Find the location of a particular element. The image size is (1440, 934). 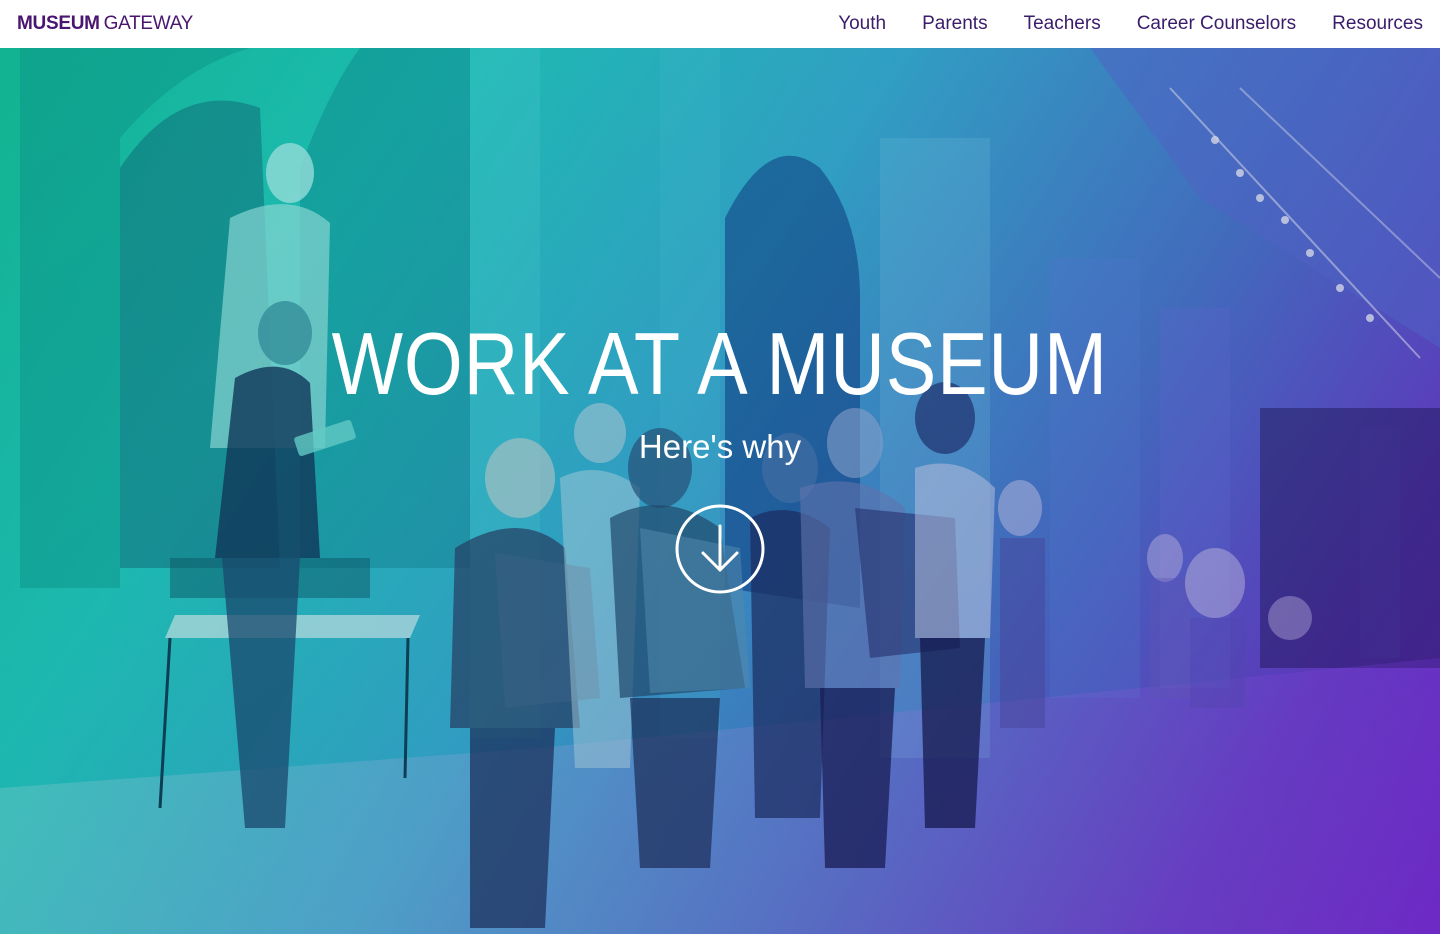

scroll-down-button is located at coordinates (720, 549).